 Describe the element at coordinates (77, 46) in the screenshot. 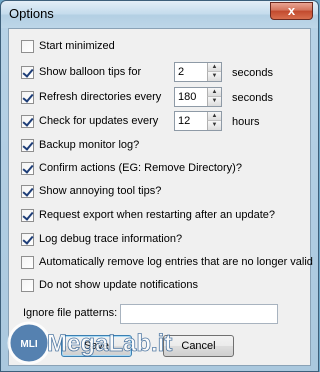

I see `option-label: Start minimized` at that location.